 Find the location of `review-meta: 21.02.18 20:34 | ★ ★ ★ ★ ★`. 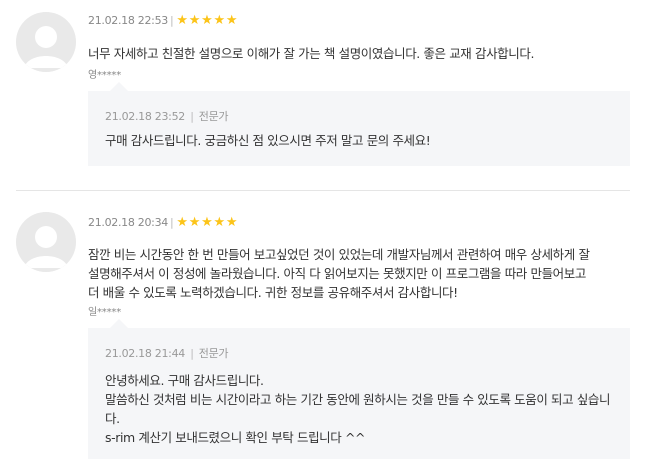

review-meta: 21.02.18 20:34 | ★ ★ ★ ★ ★ is located at coordinates (162, 222).